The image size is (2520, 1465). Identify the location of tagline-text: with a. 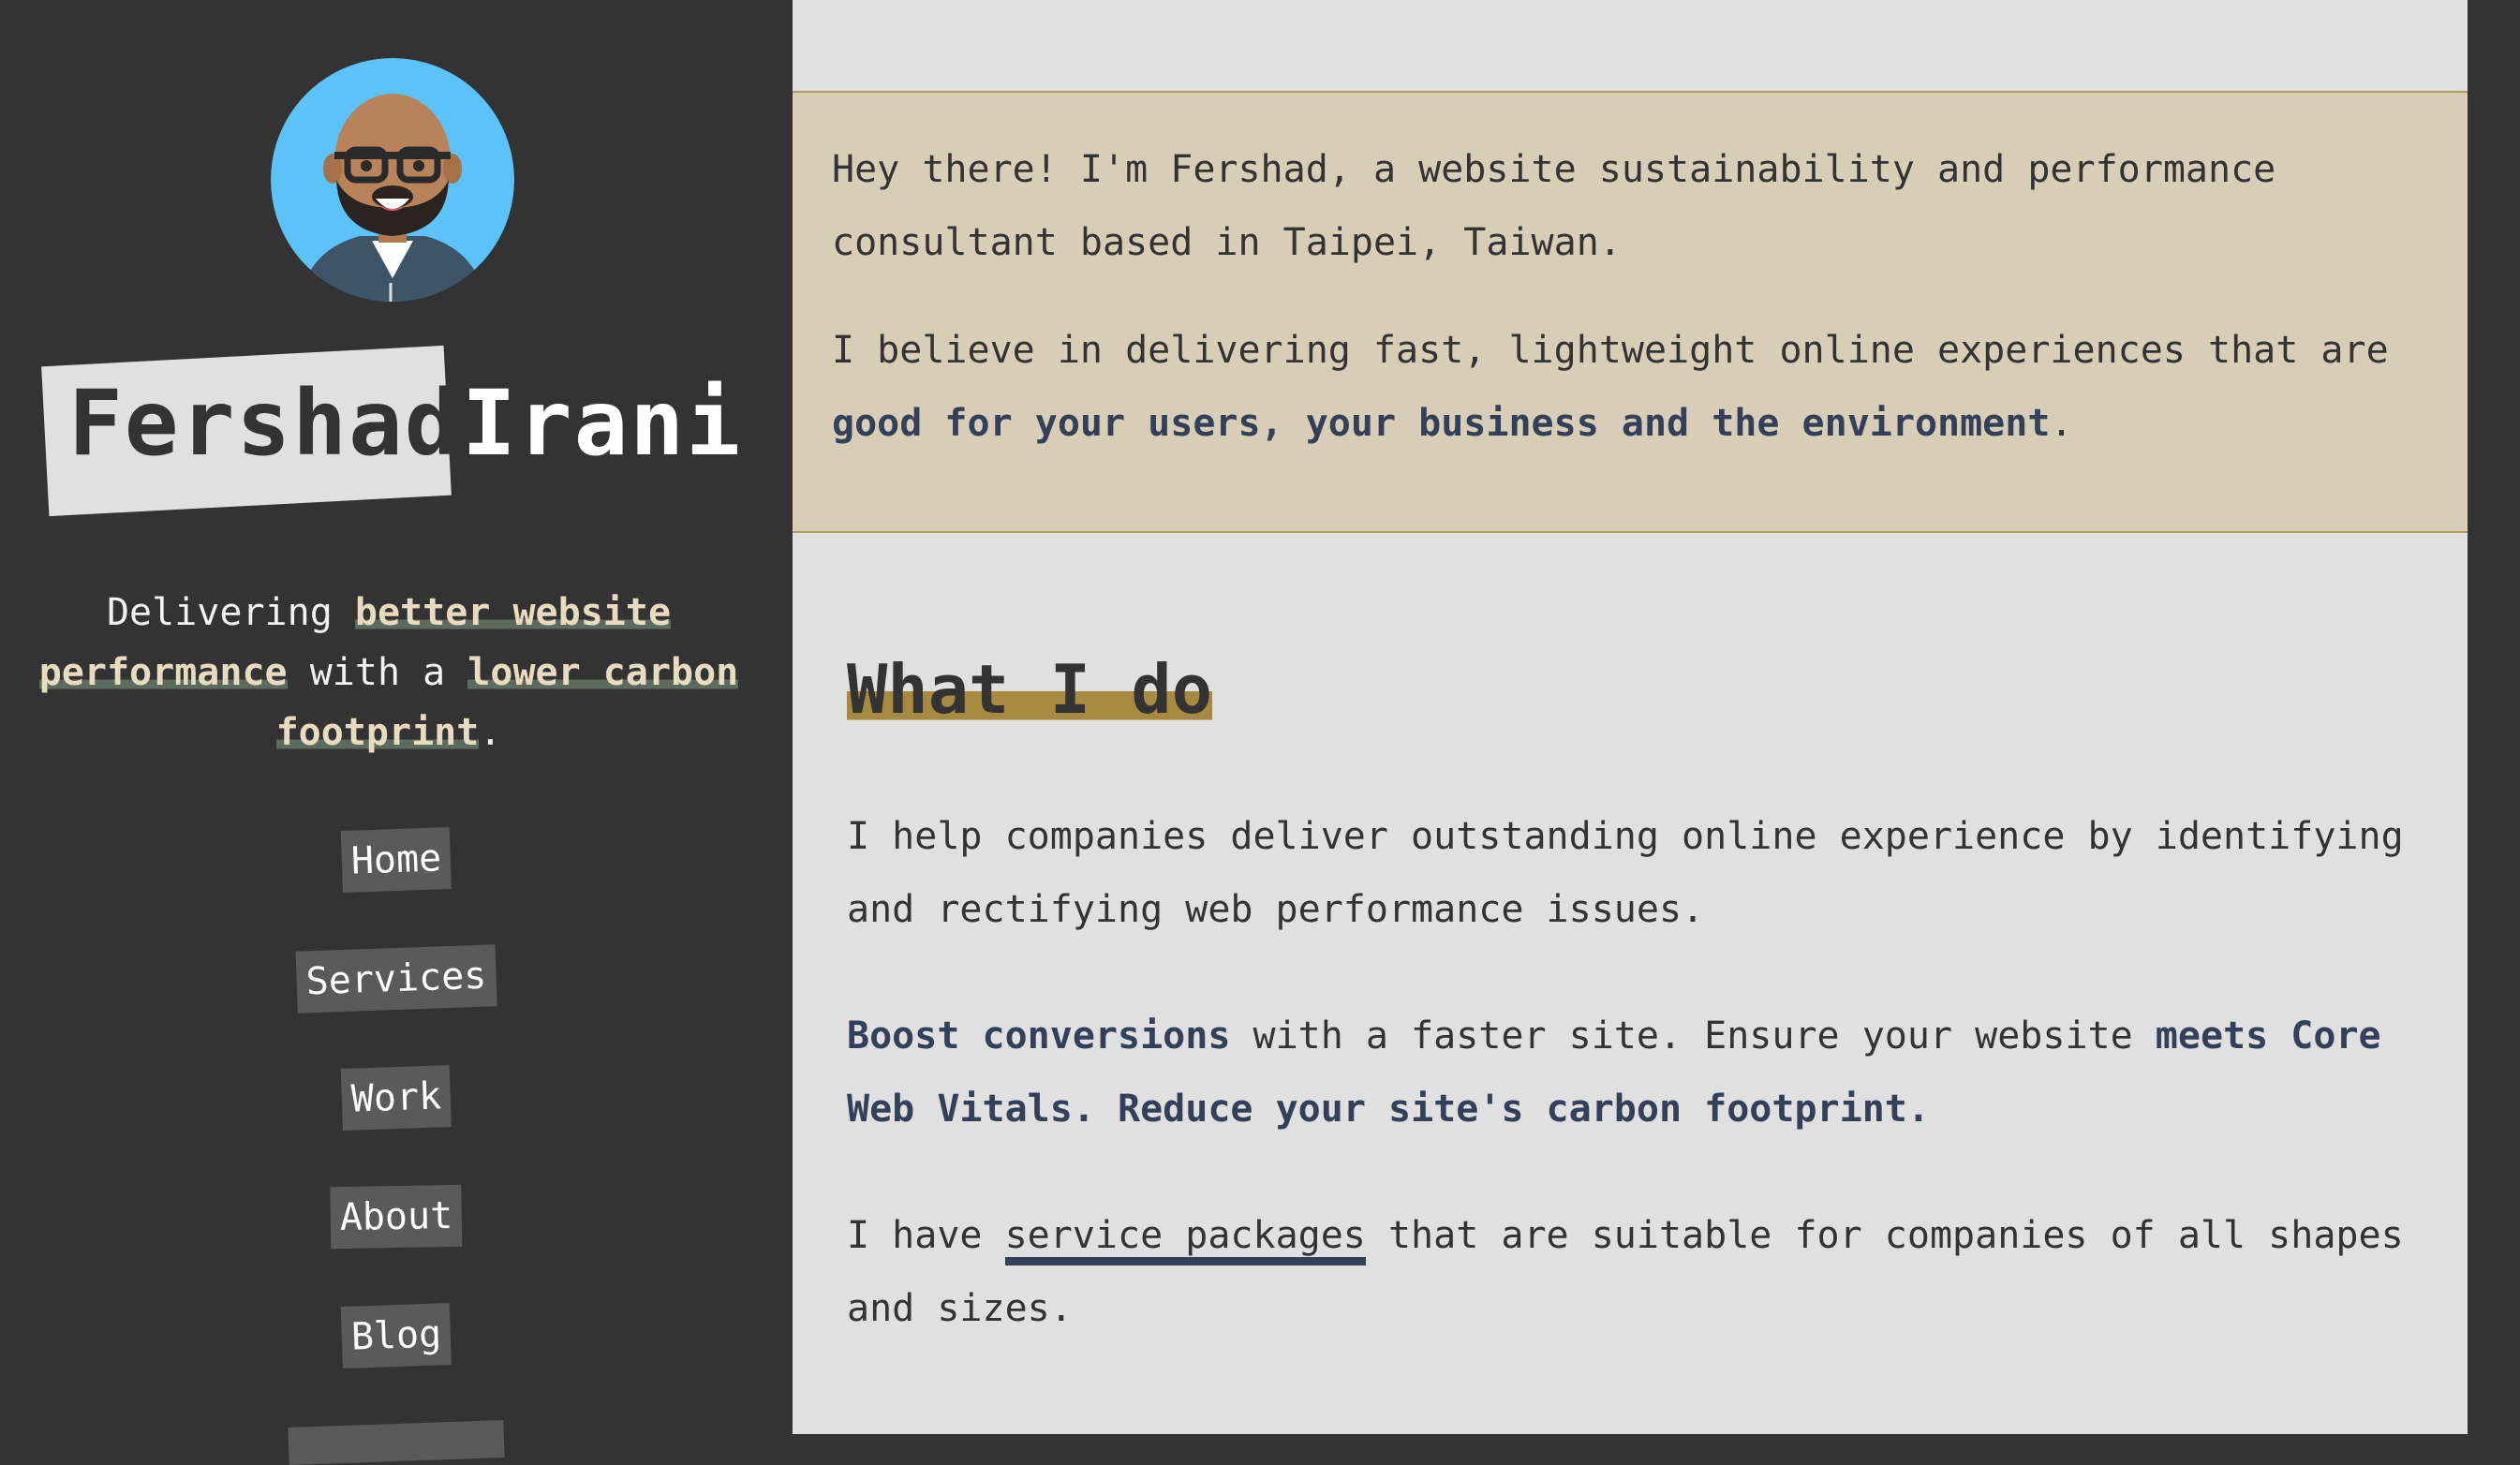
(377, 672).